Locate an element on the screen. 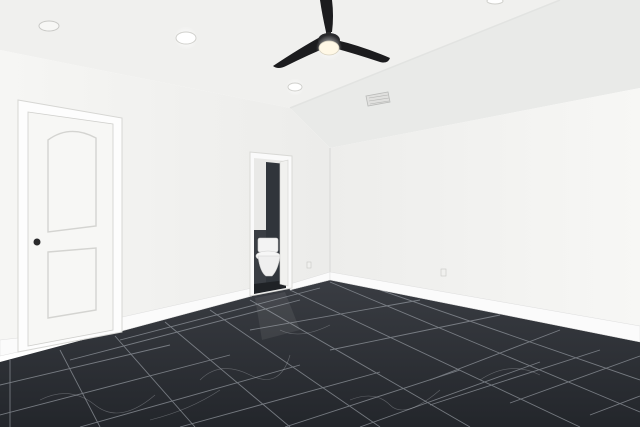 The width and height of the screenshot is (640, 427). toilet-tank is located at coordinates (268, 245).